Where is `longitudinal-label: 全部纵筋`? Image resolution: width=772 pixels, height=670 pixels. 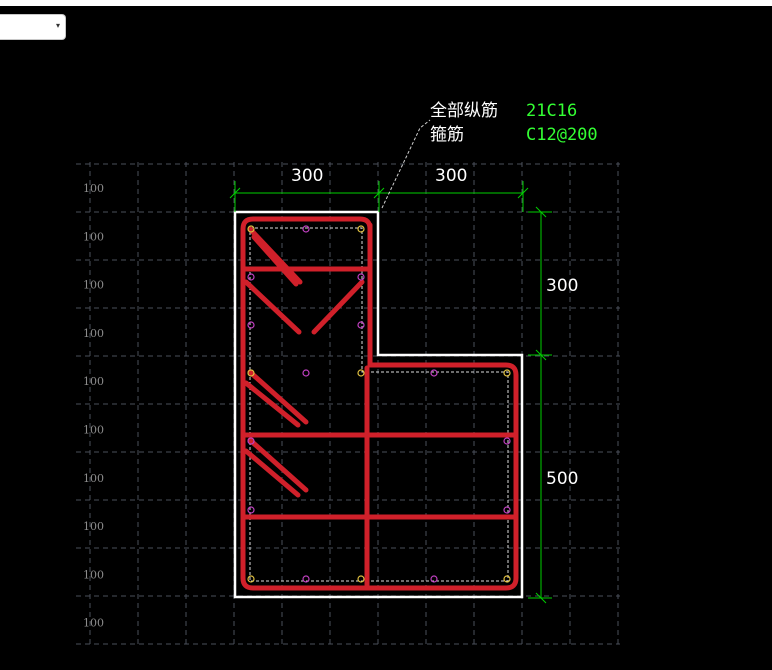
longitudinal-label: 全部纵筋 is located at coordinates (464, 111).